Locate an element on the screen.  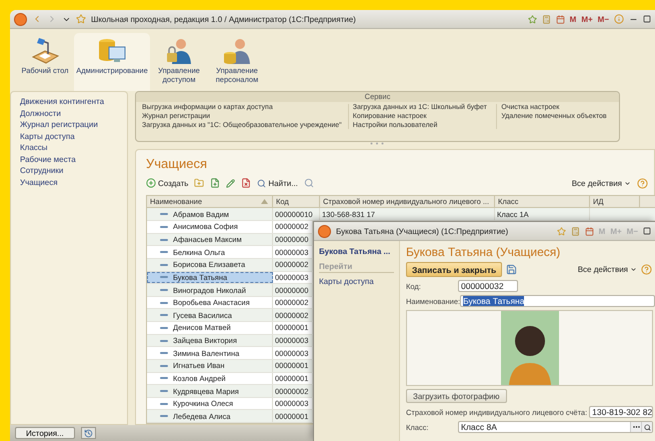
nav-link: Сотрудники is located at coordinates (73, 170).